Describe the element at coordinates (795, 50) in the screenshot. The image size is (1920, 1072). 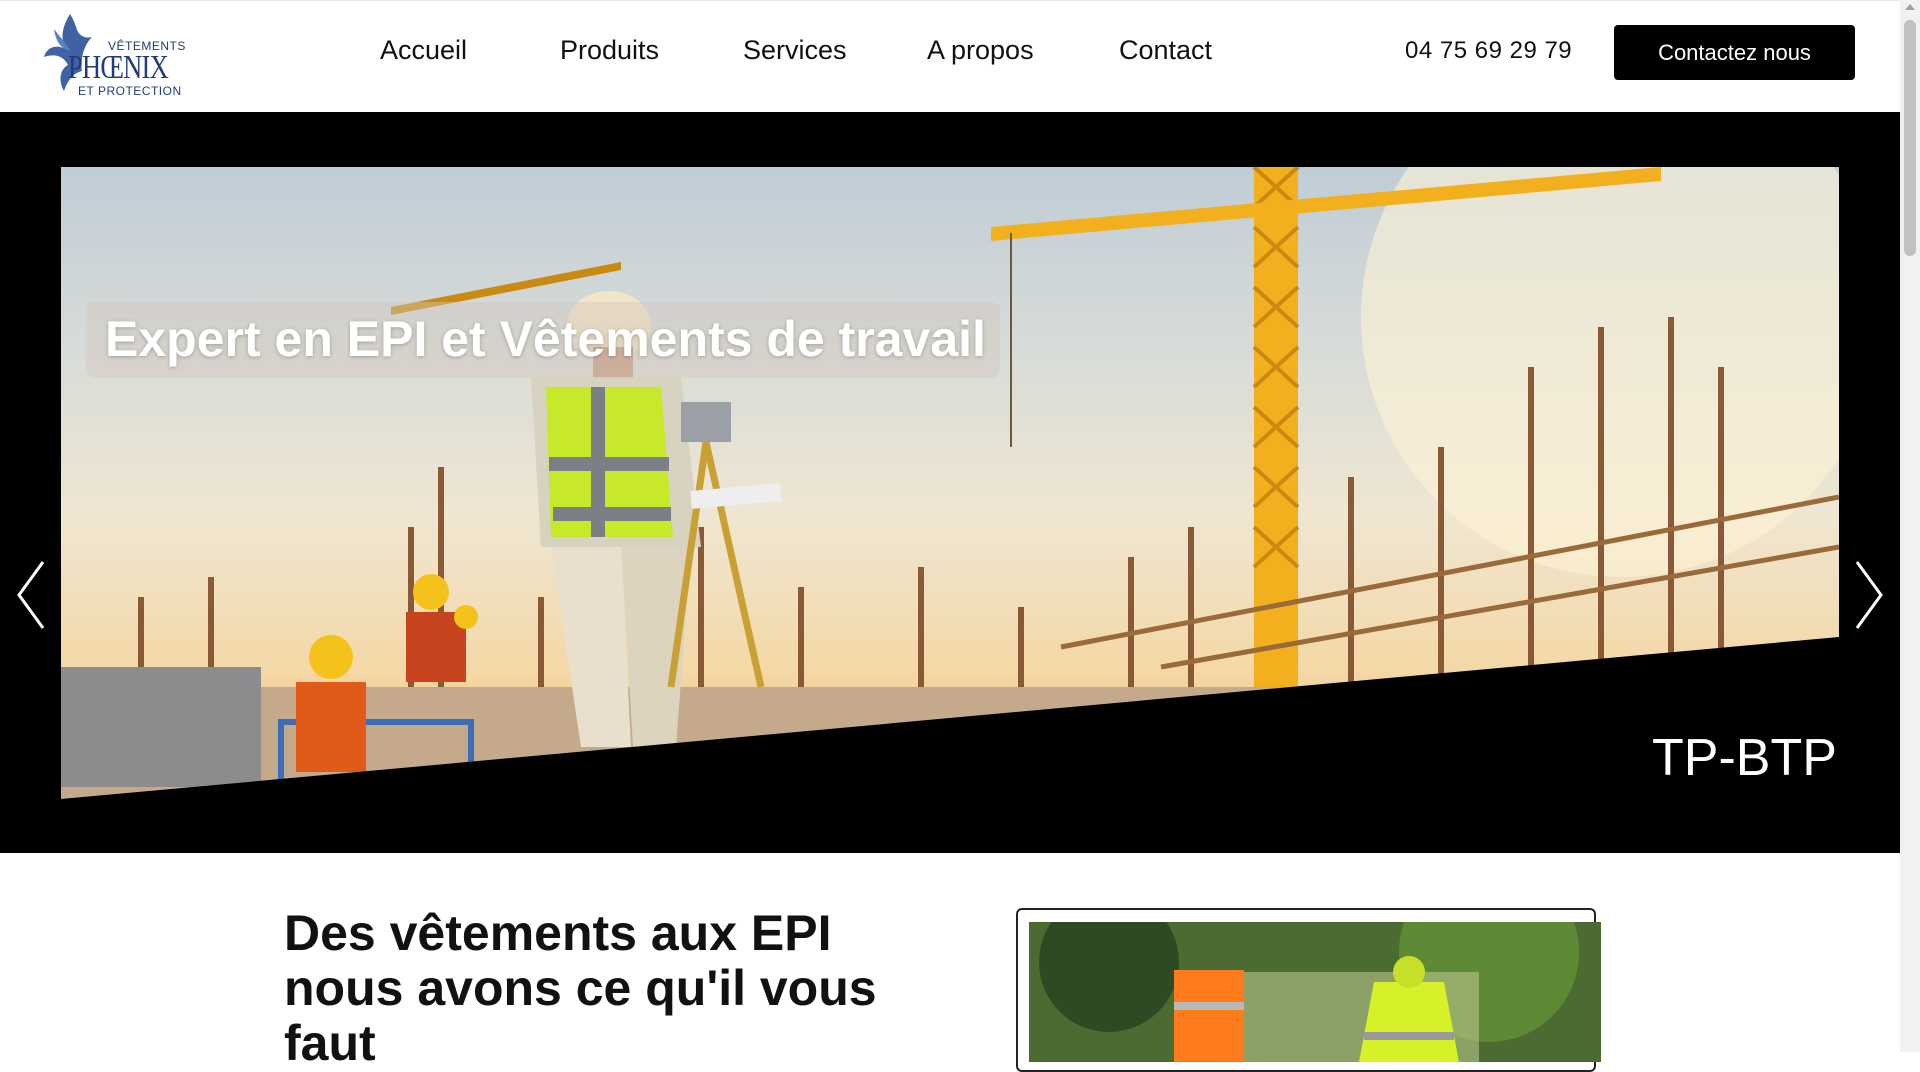
I see `nav-item-services: Services` at that location.